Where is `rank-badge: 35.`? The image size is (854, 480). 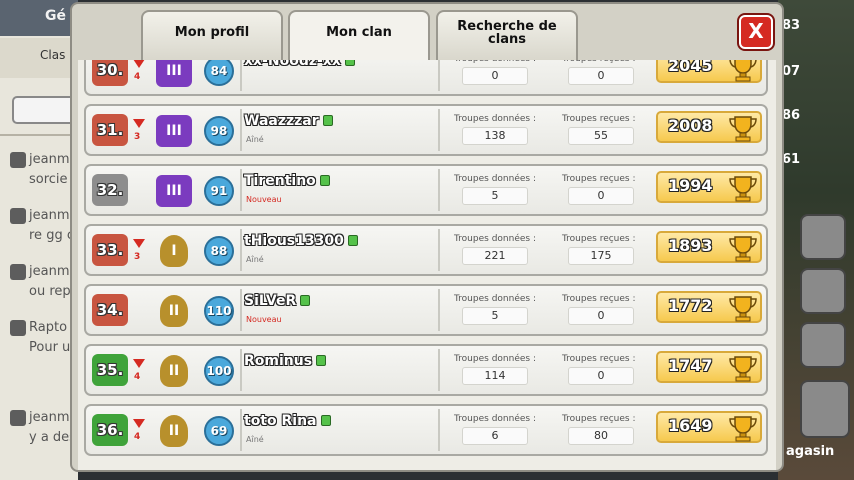
rank-badge: 35. is located at coordinates (110, 370).